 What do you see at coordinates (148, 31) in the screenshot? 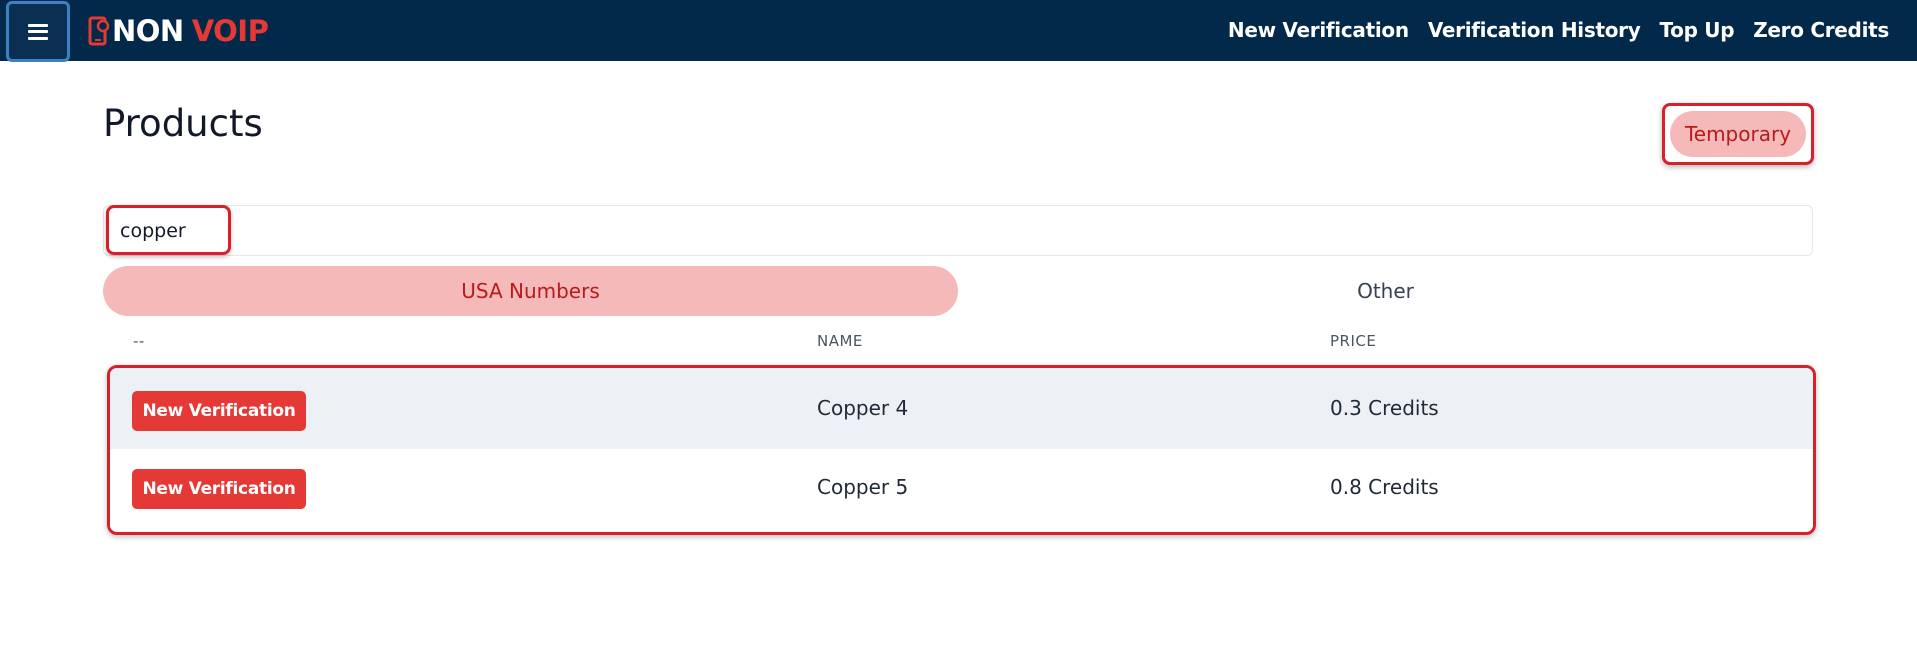
I see `brand-name-part1: NON` at bounding box center [148, 31].